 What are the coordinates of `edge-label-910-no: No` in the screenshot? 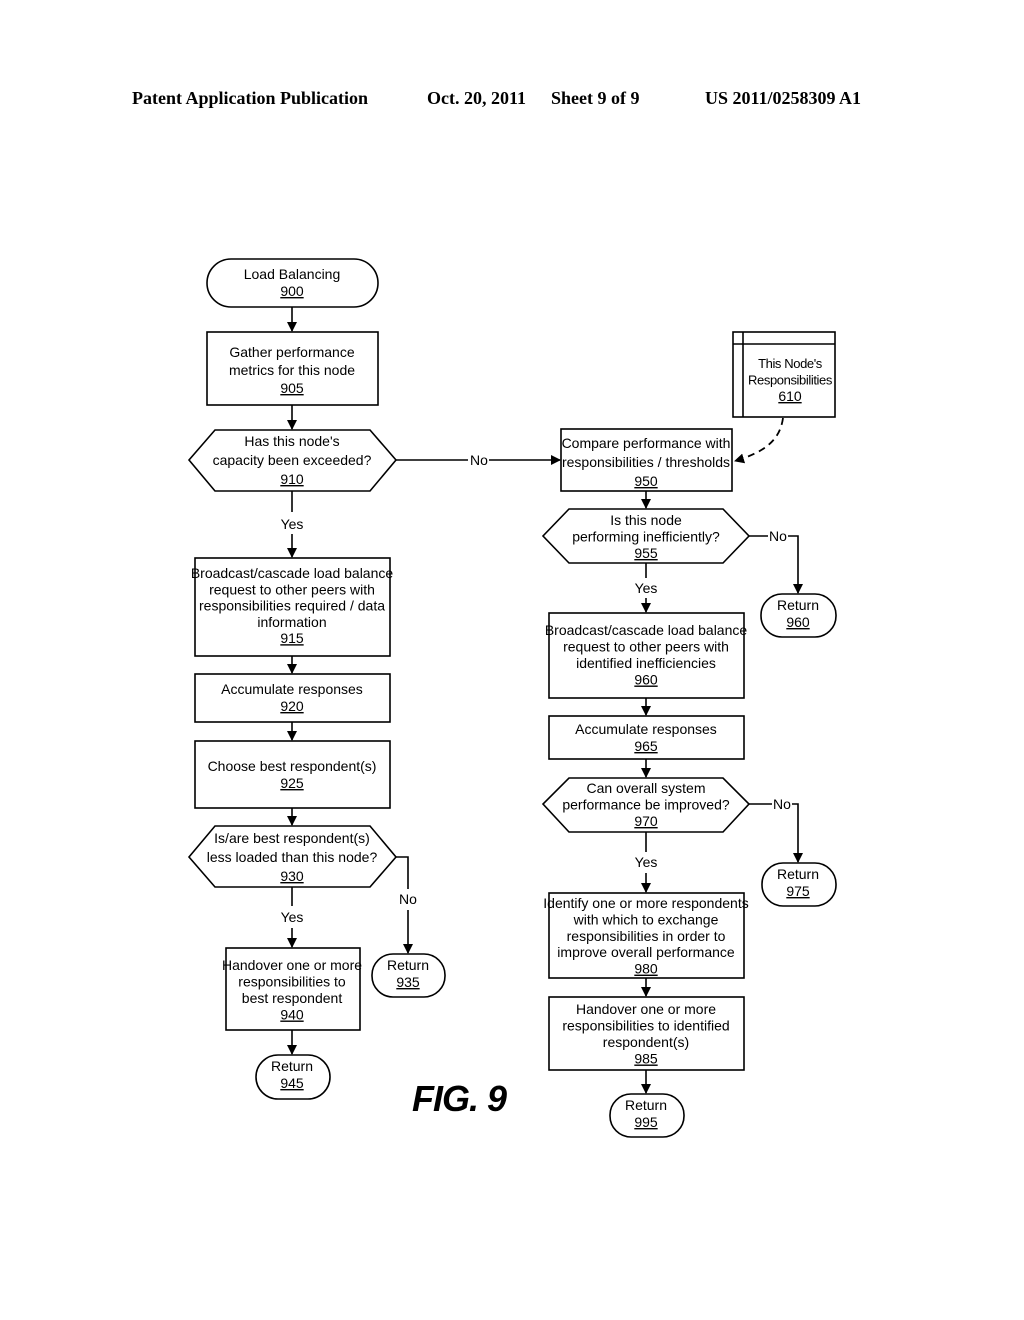 It's located at (479, 460).